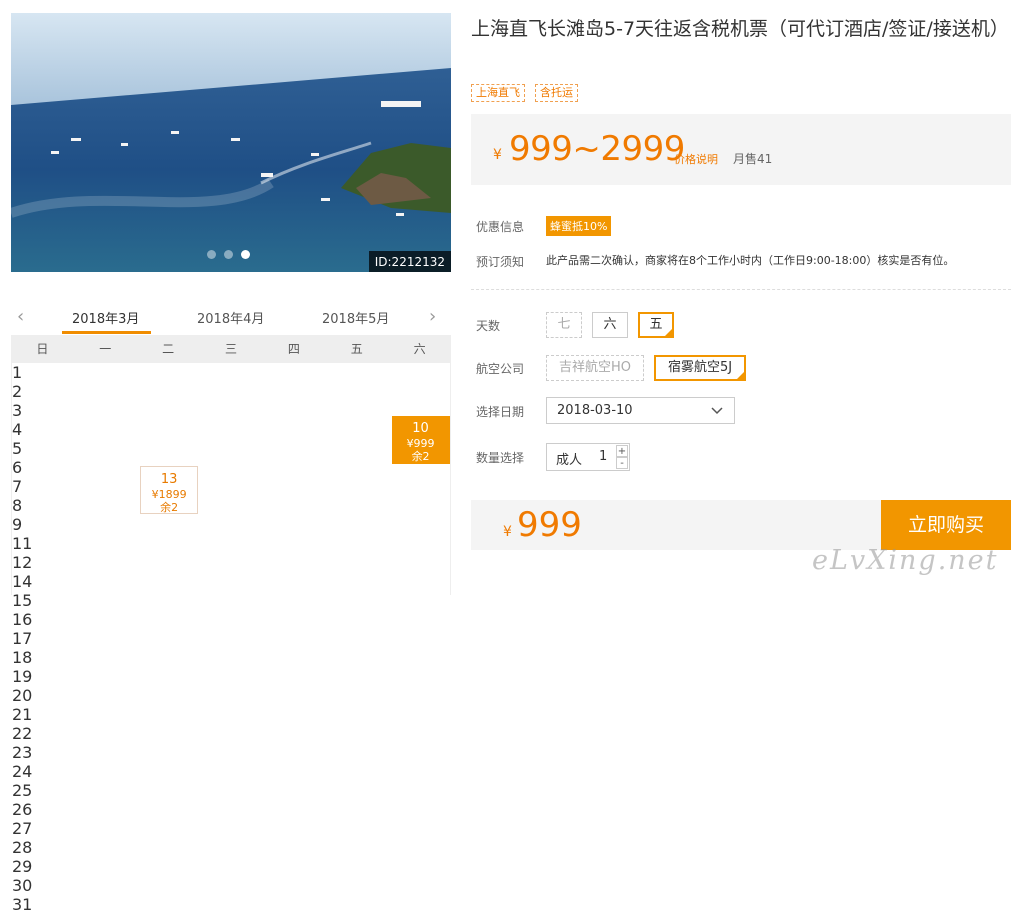 This screenshot has width=1018, height=914. Describe the element at coordinates (231, 676) in the screenshot. I see `calendar-day: 19` at that location.